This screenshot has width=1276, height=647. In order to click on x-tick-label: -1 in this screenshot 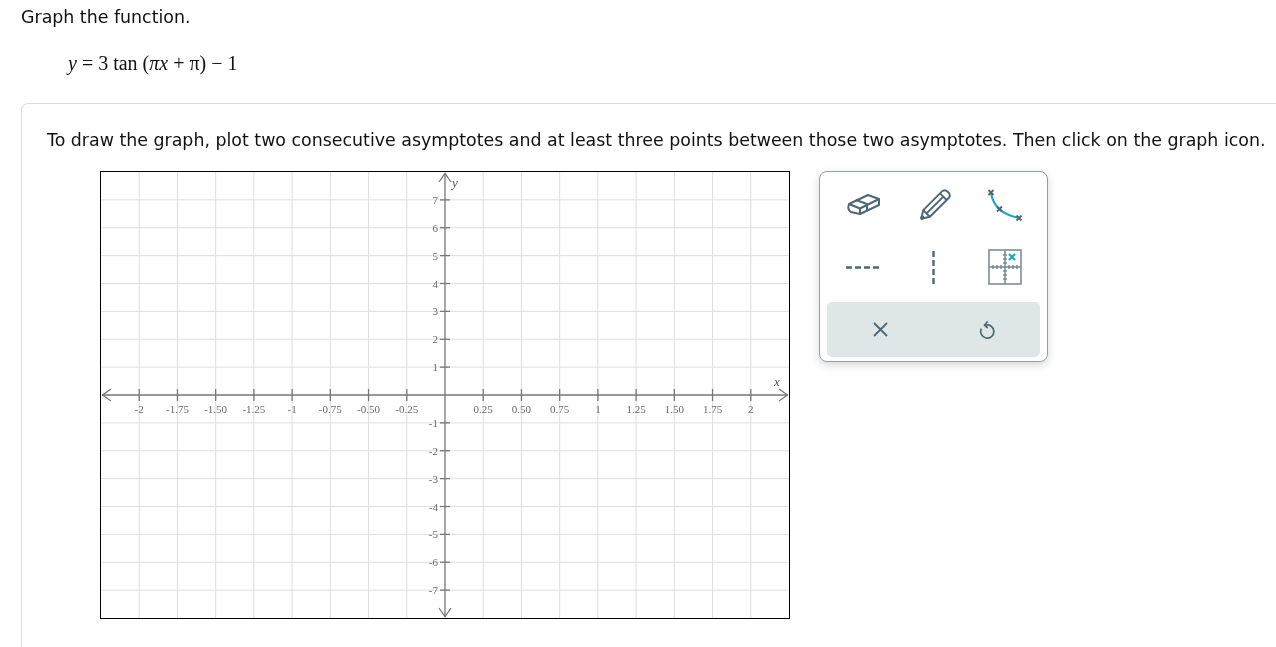, I will do `click(292, 409)`.